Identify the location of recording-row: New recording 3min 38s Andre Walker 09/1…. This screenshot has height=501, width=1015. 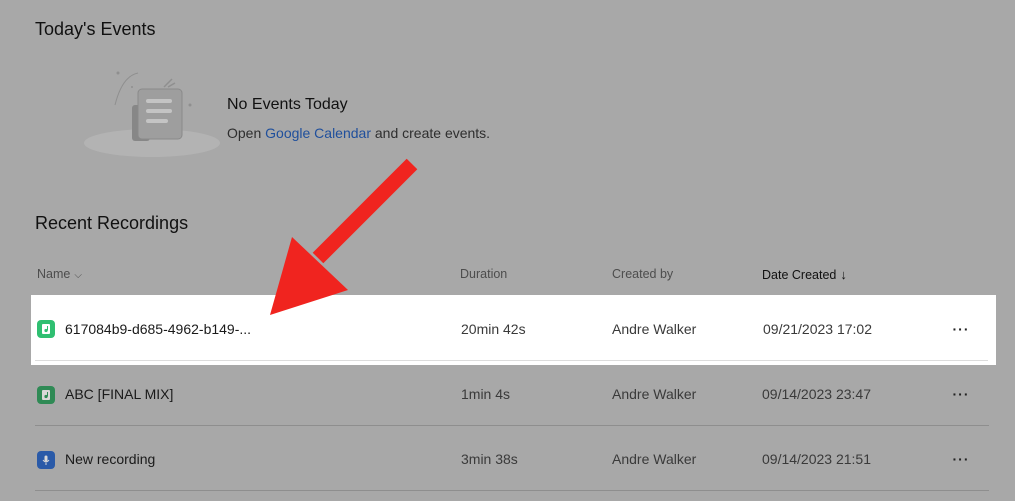
(512, 459).